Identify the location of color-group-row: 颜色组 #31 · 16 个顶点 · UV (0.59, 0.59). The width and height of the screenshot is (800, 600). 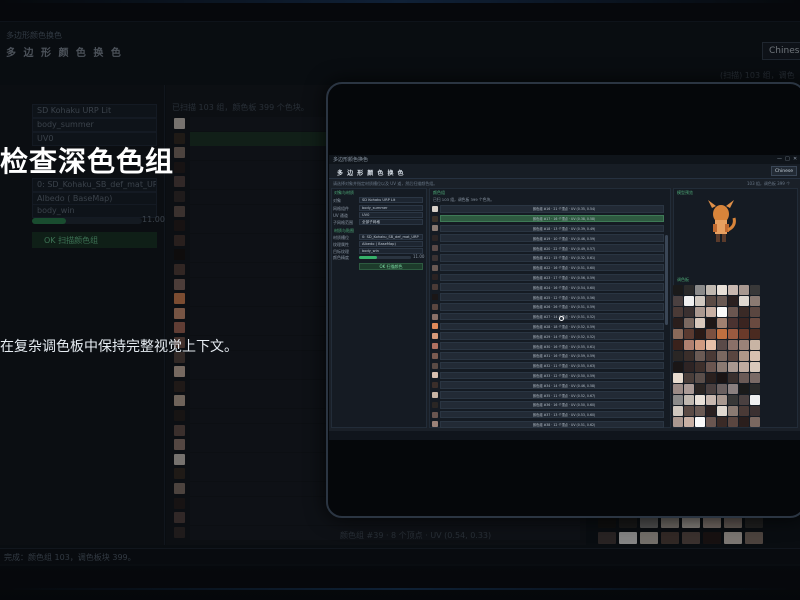
(548, 356).